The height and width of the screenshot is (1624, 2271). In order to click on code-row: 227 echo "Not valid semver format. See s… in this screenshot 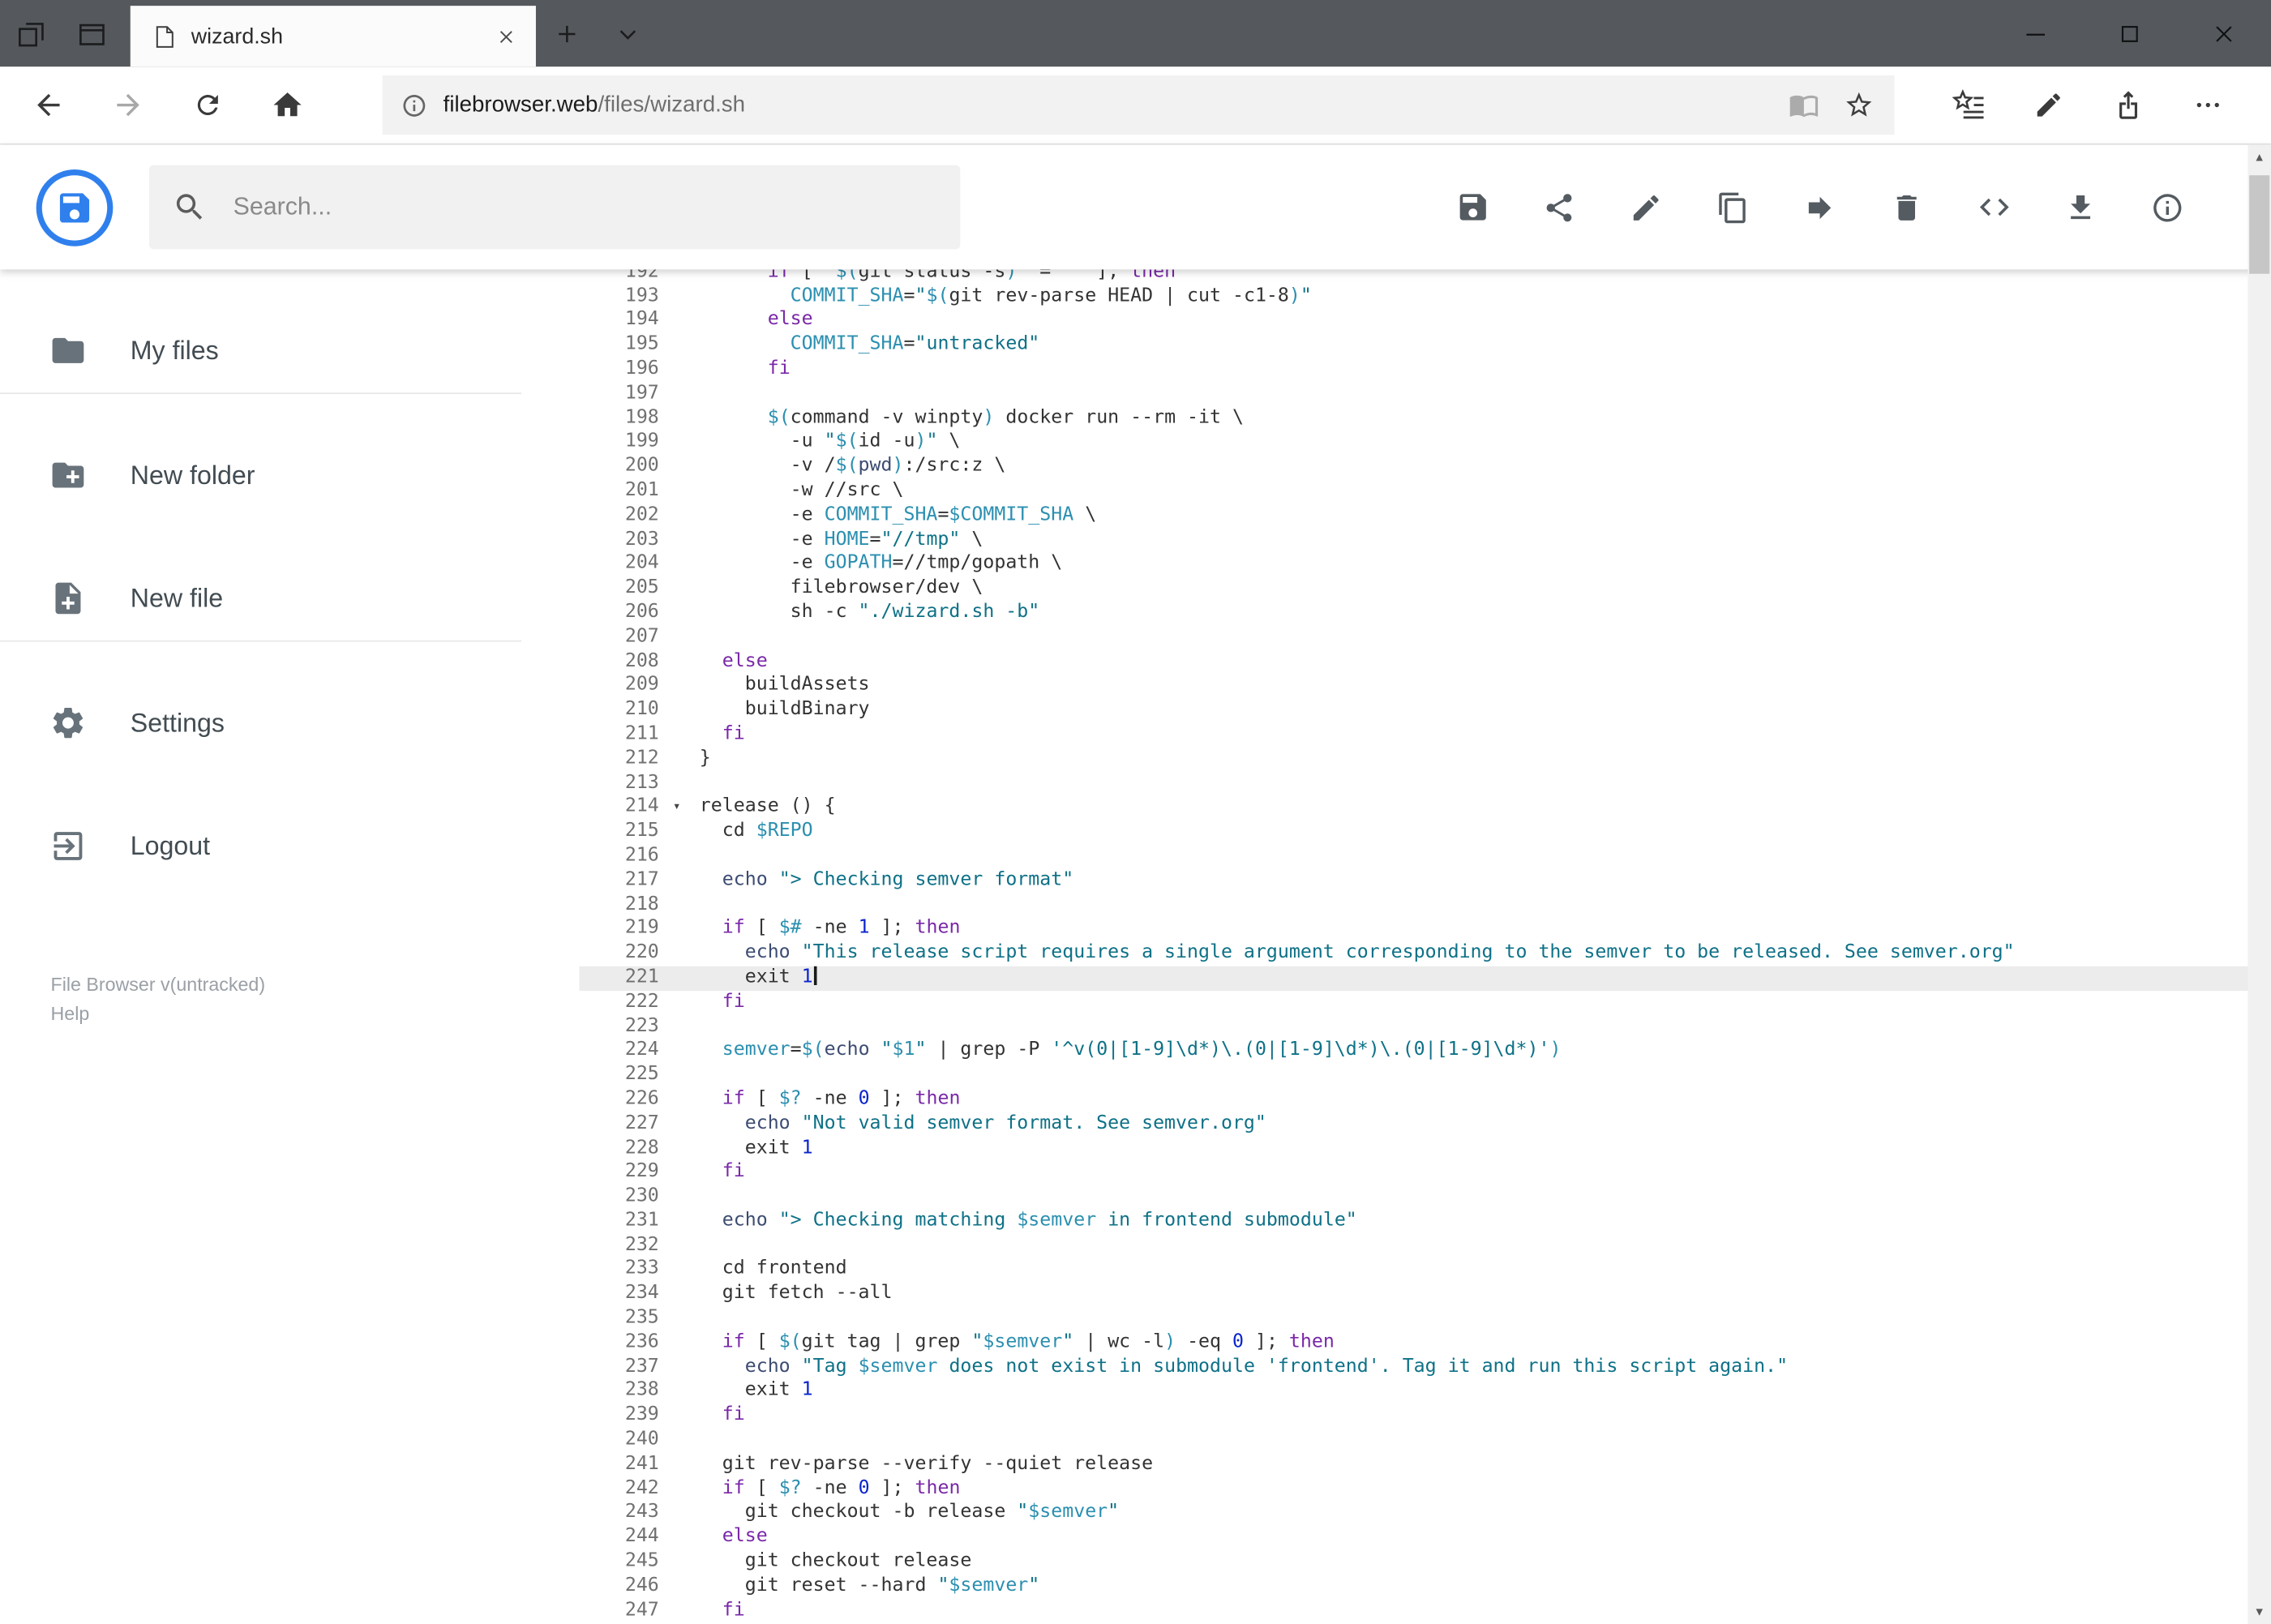, I will do `click(1425, 1125)`.